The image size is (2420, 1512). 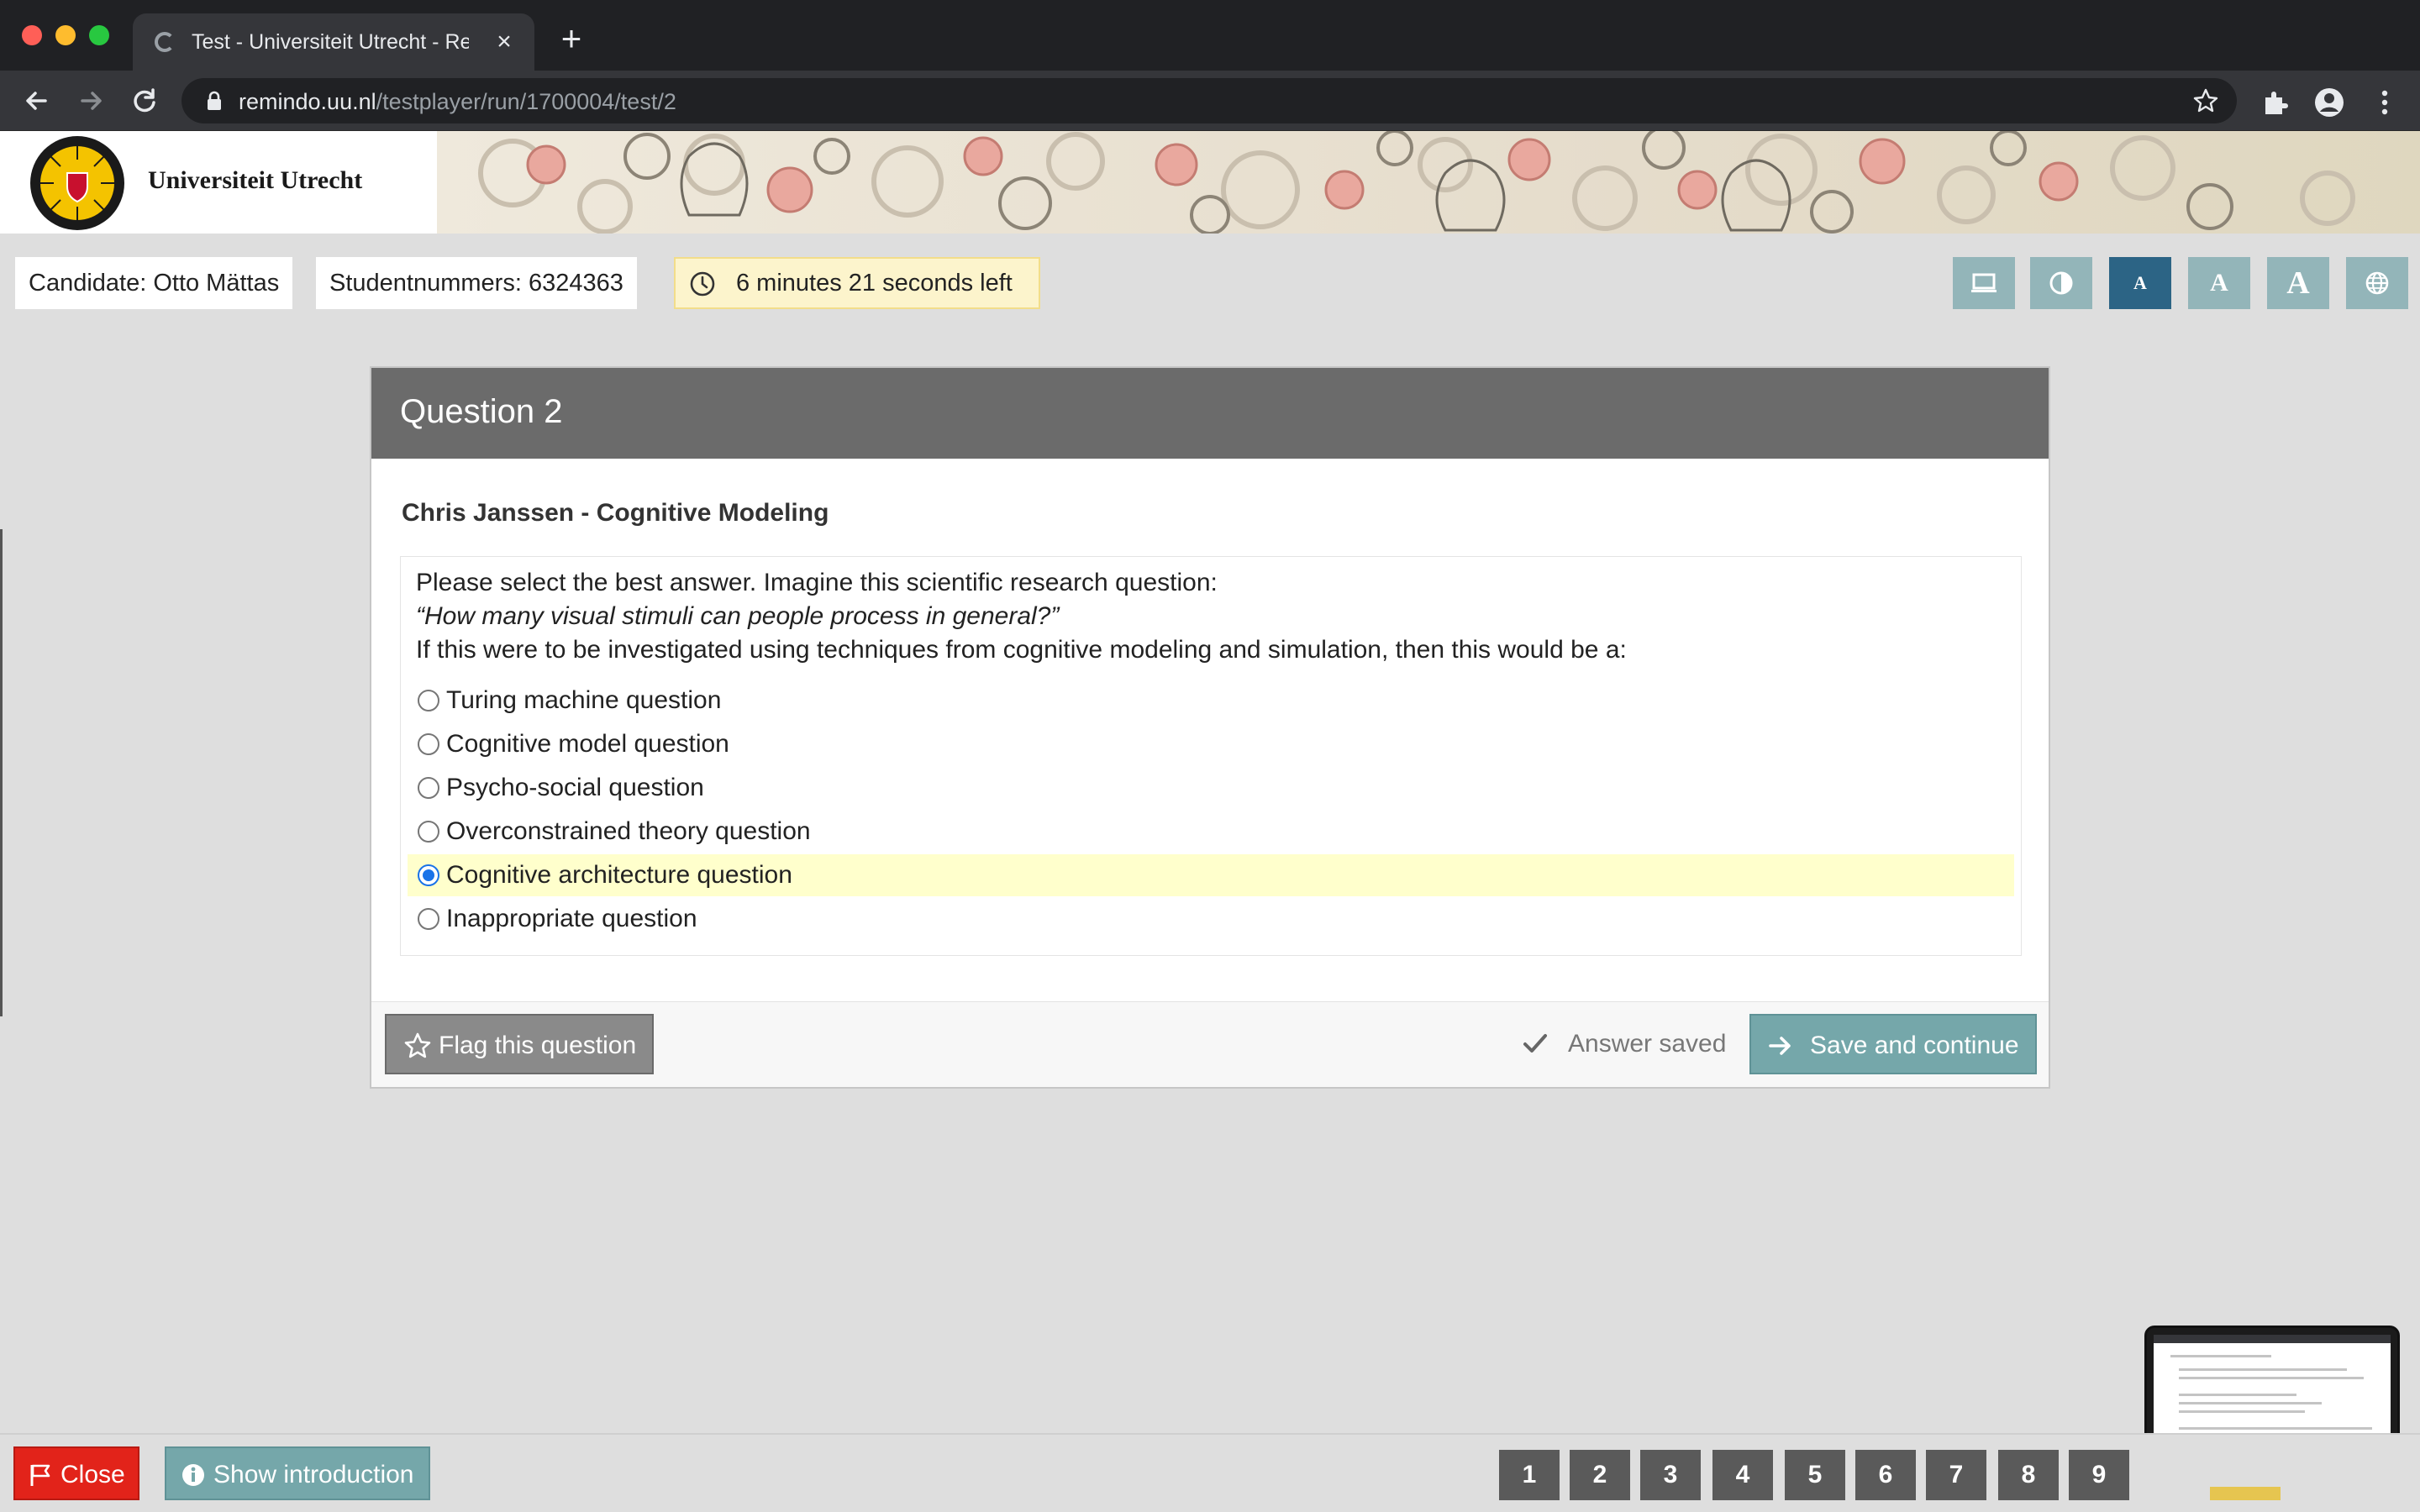 What do you see at coordinates (1885, 1475) in the screenshot?
I see `page-button-6: 6` at bounding box center [1885, 1475].